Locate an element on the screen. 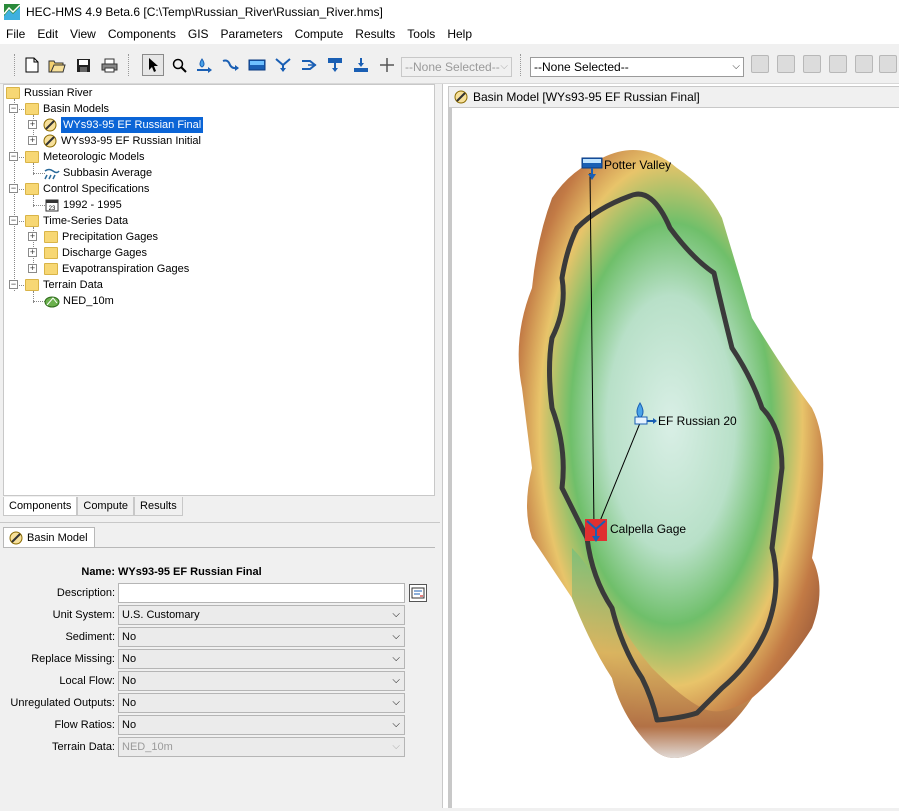  tree-basin-initial-label: WYs93-95 EF Russian Initial is located at coordinates (131, 141).